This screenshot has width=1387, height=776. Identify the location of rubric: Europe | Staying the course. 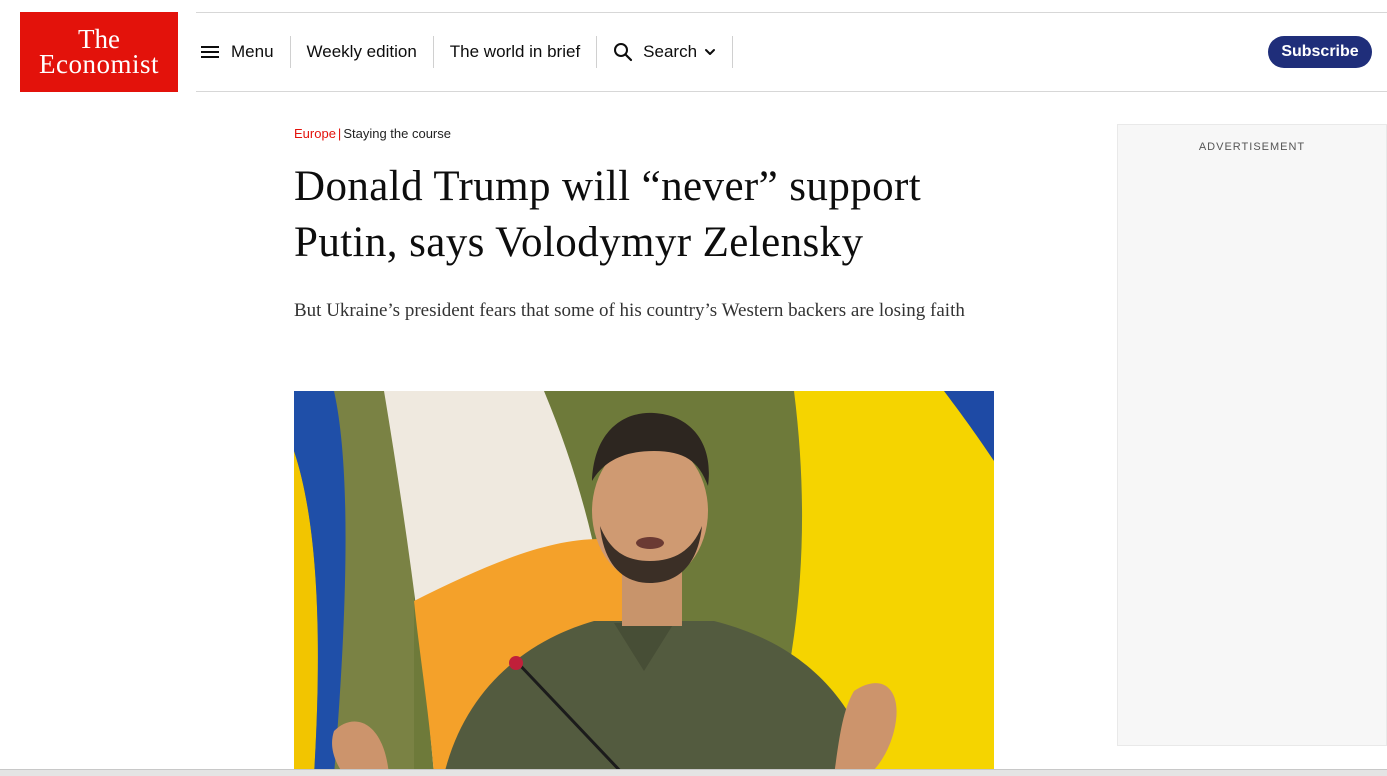
(649, 133).